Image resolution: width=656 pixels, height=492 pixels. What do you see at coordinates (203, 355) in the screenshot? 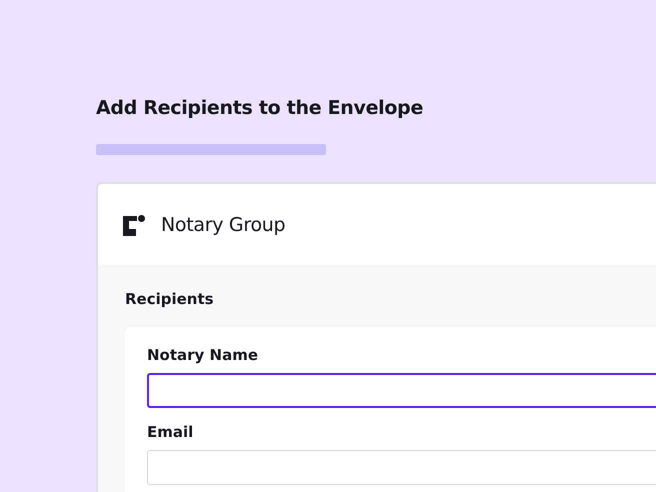
I see `field-label: Notary Name` at bounding box center [203, 355].